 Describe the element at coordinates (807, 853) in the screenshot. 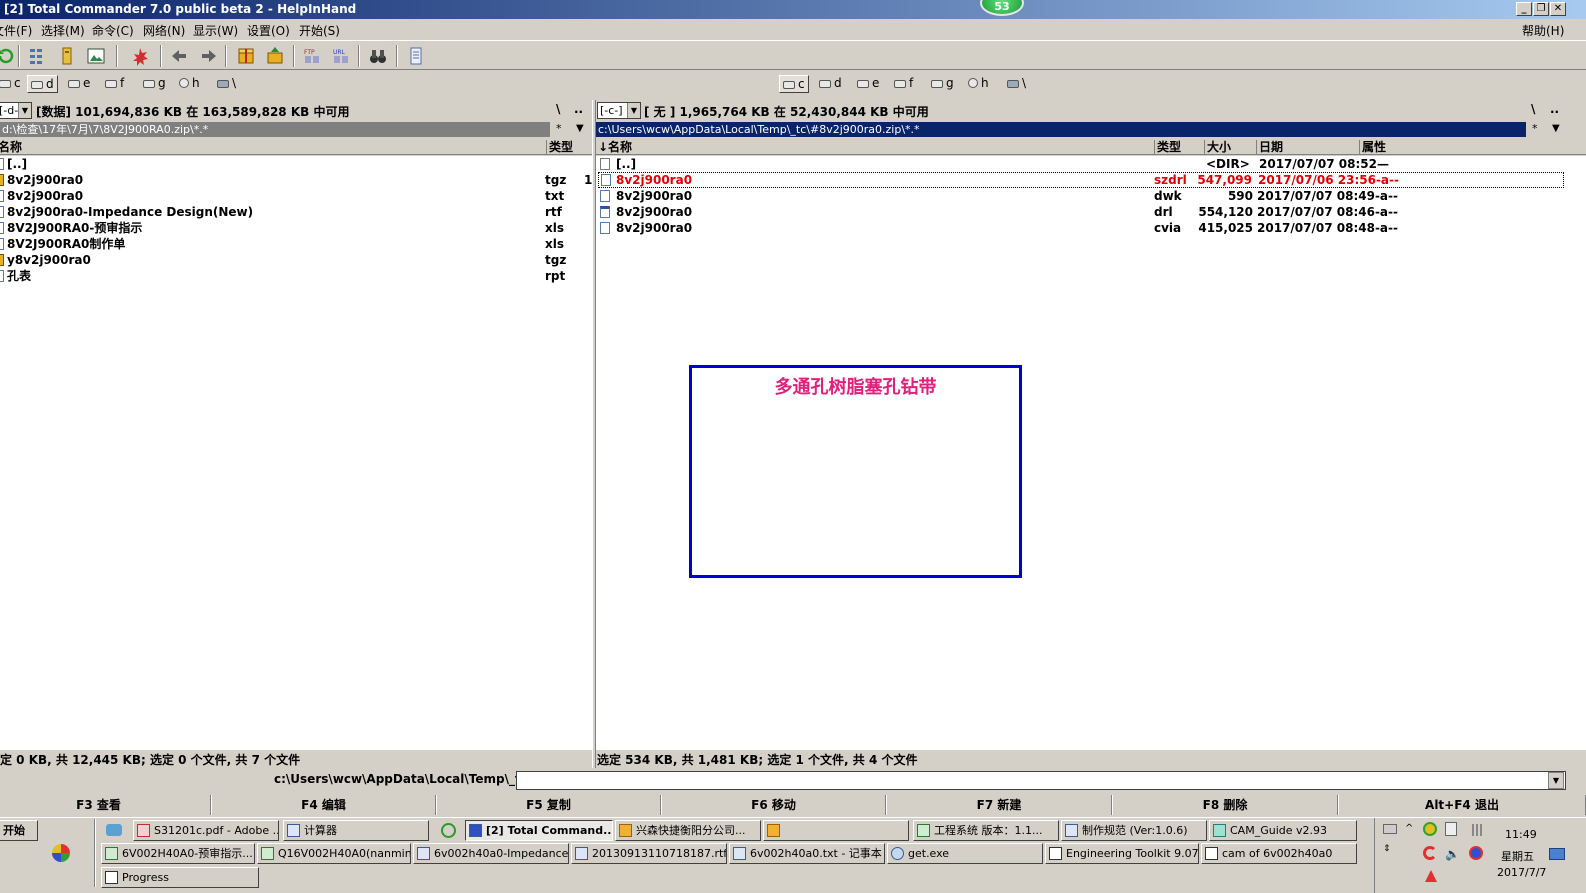

I see `task-button: 6v002h40a0.txt - 记事本` at that location.